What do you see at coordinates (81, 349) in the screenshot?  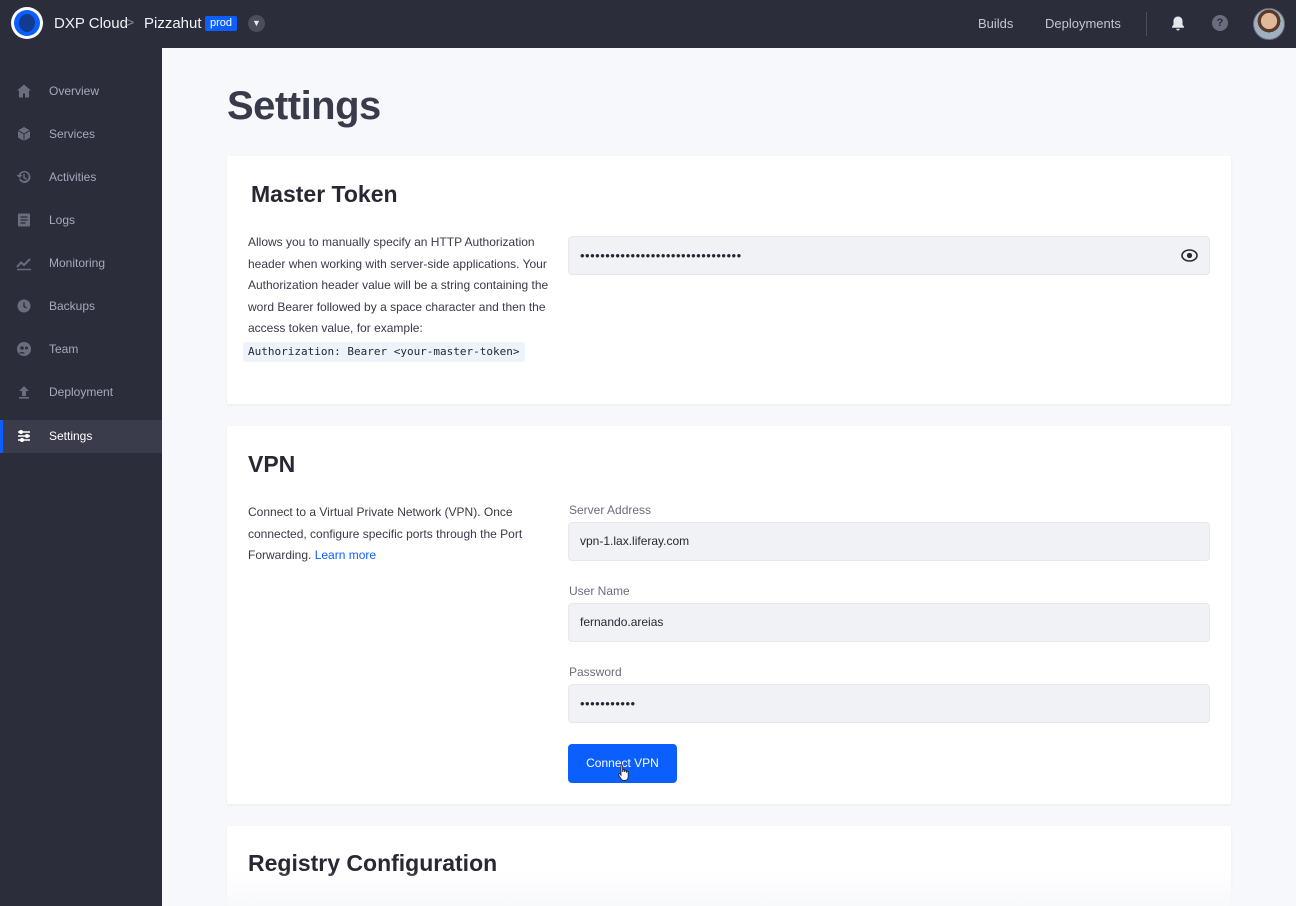 I see `sidebar-item-team: Team` at bounding box center [81, 349].